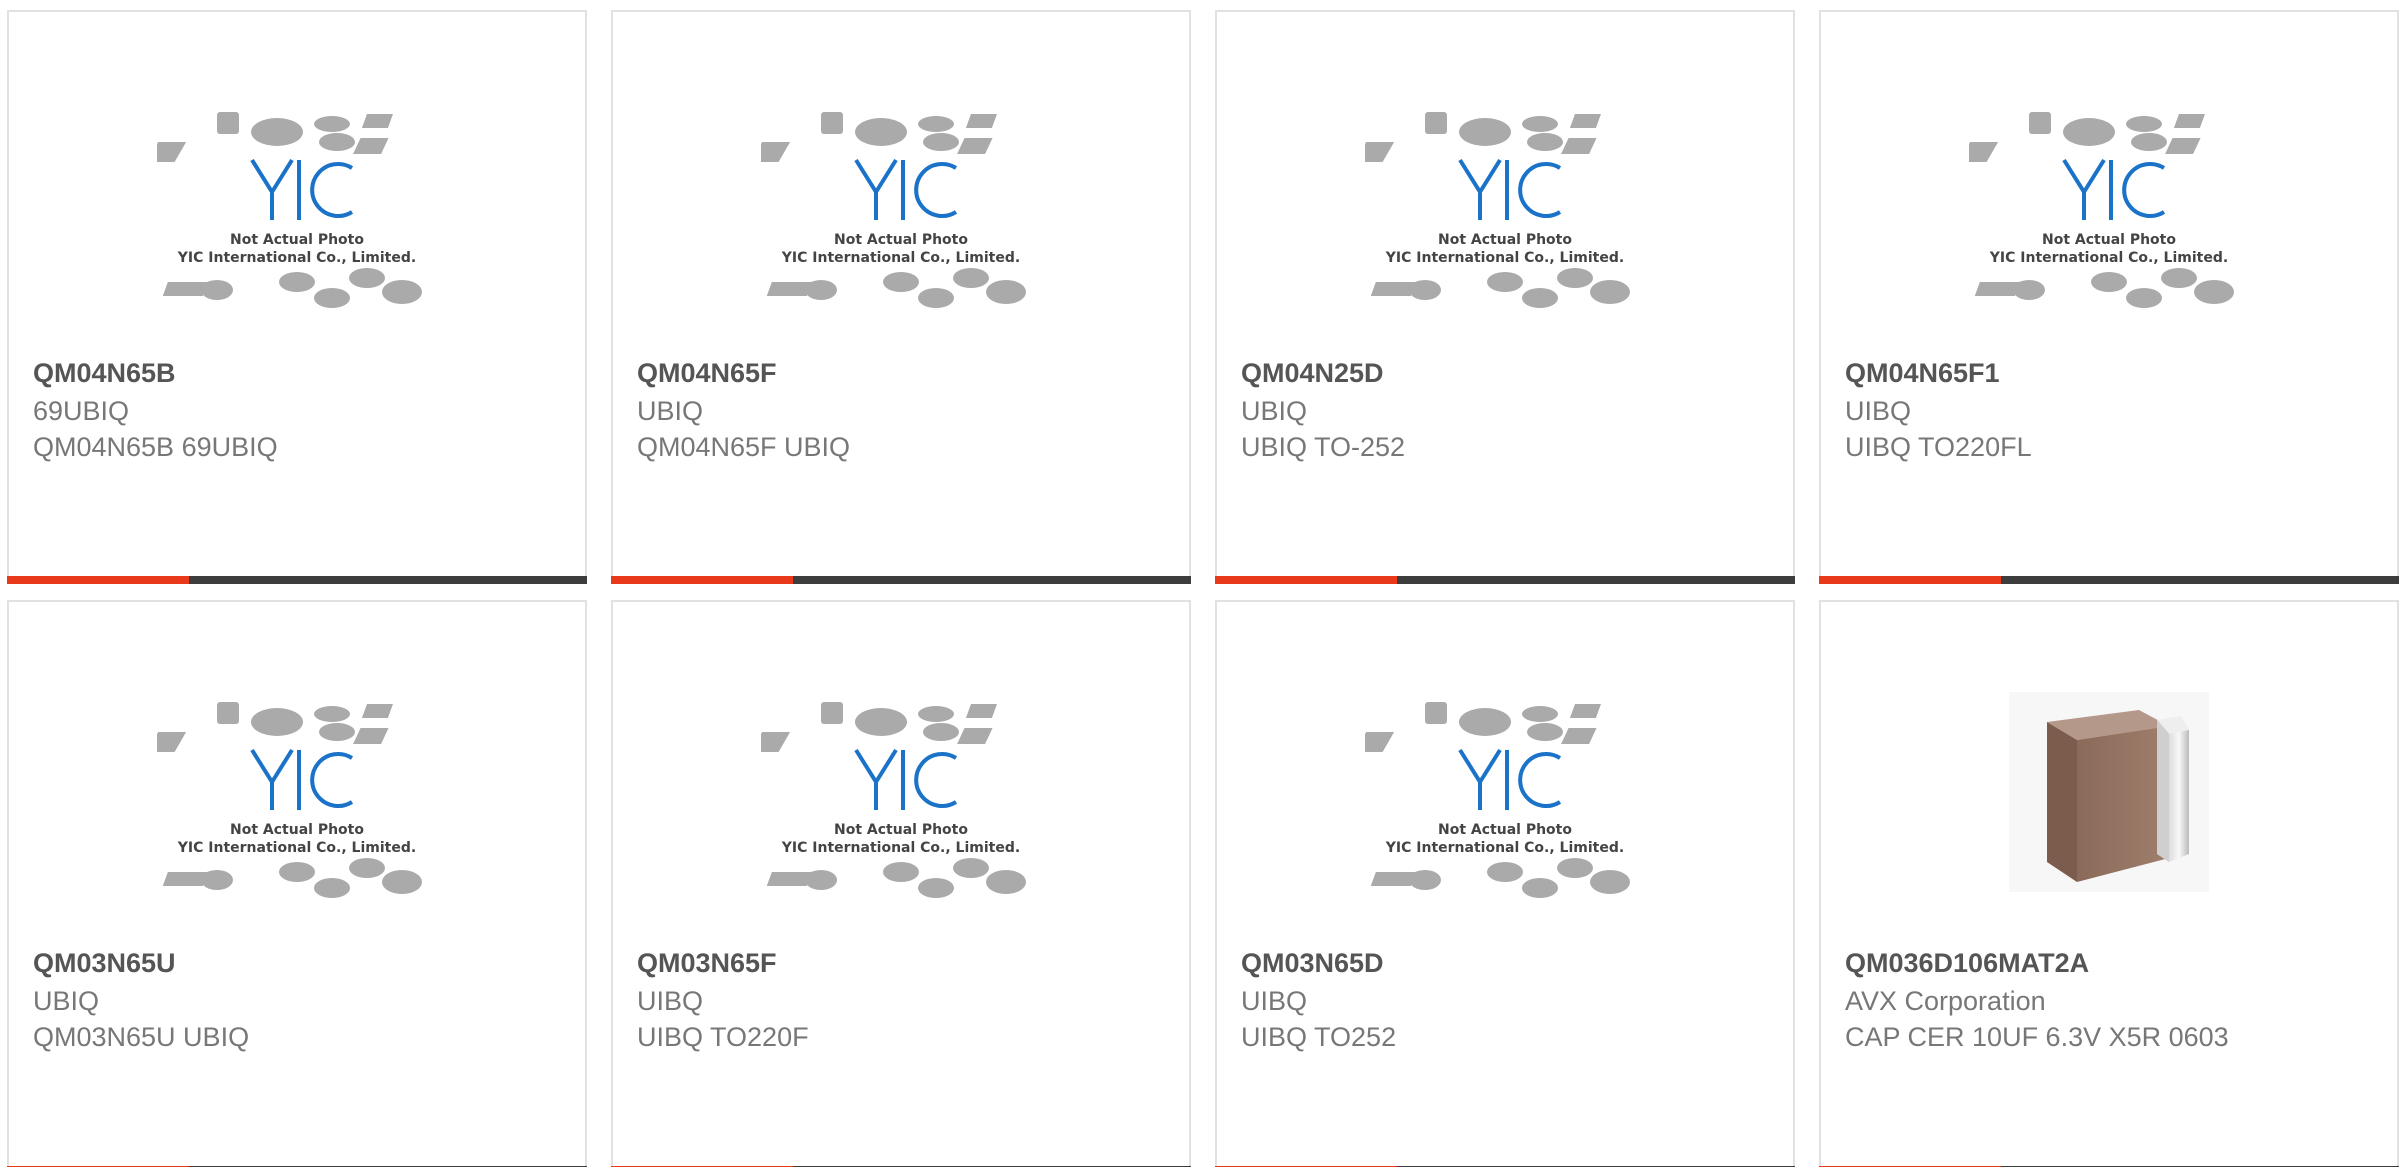 The height and width of the screenshot is (1167, 2400). Describe the element at coordinates (723, 1037) in the screenshot. I see `description: UIBQ TO220F` at that location.